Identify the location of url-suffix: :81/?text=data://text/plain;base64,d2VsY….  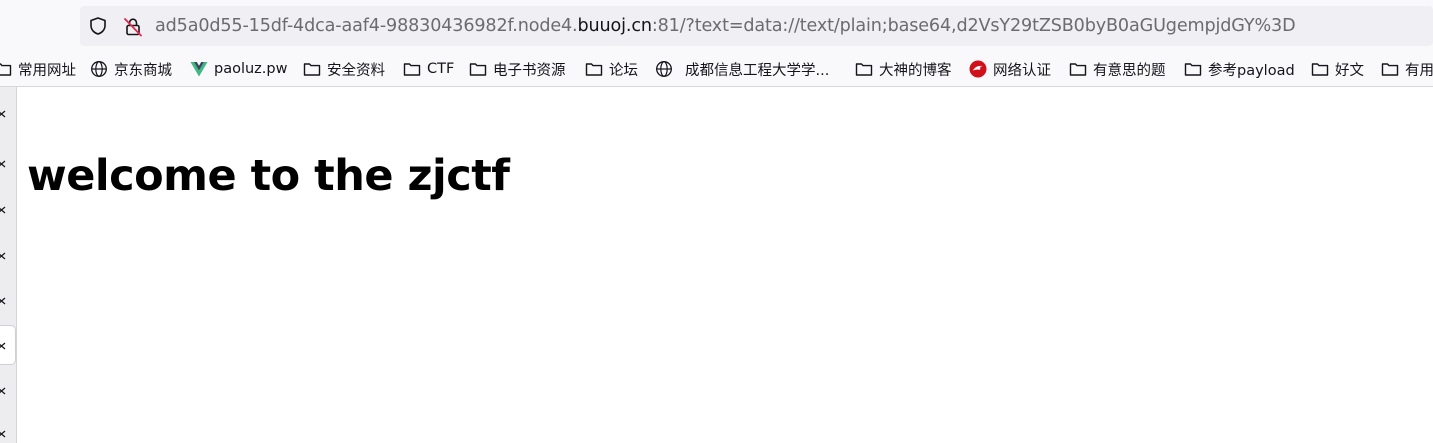
(973, 26).